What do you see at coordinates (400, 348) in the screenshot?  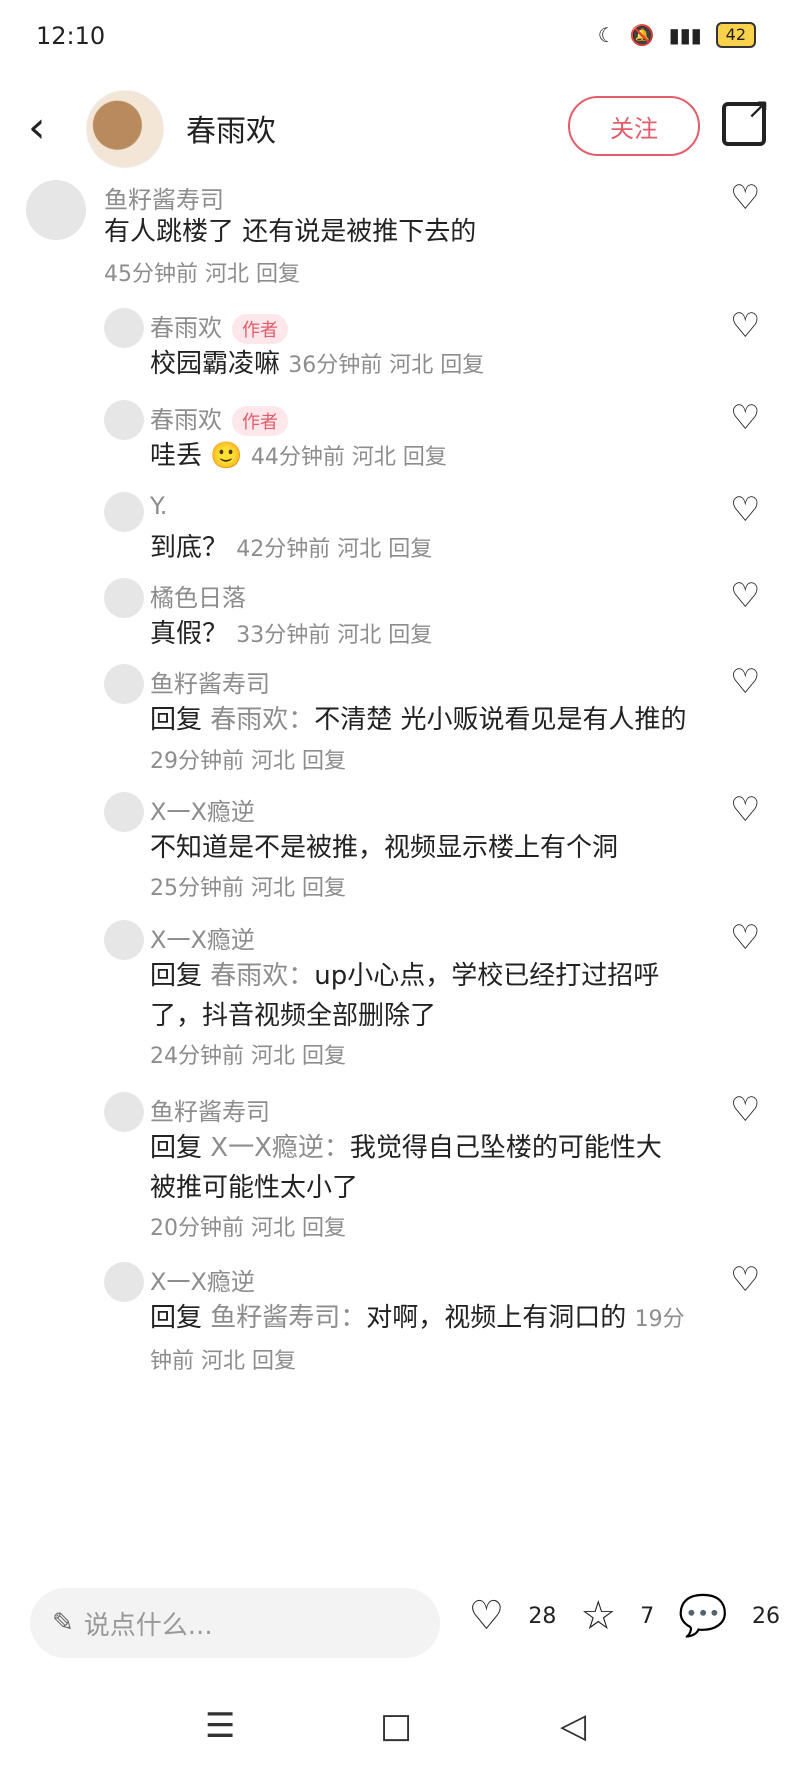 I see `reply-item: 春雨欢 作者 校园霸凌嘛 36分钟前 河北 回复 ♡` at bounding box center [400, 348].